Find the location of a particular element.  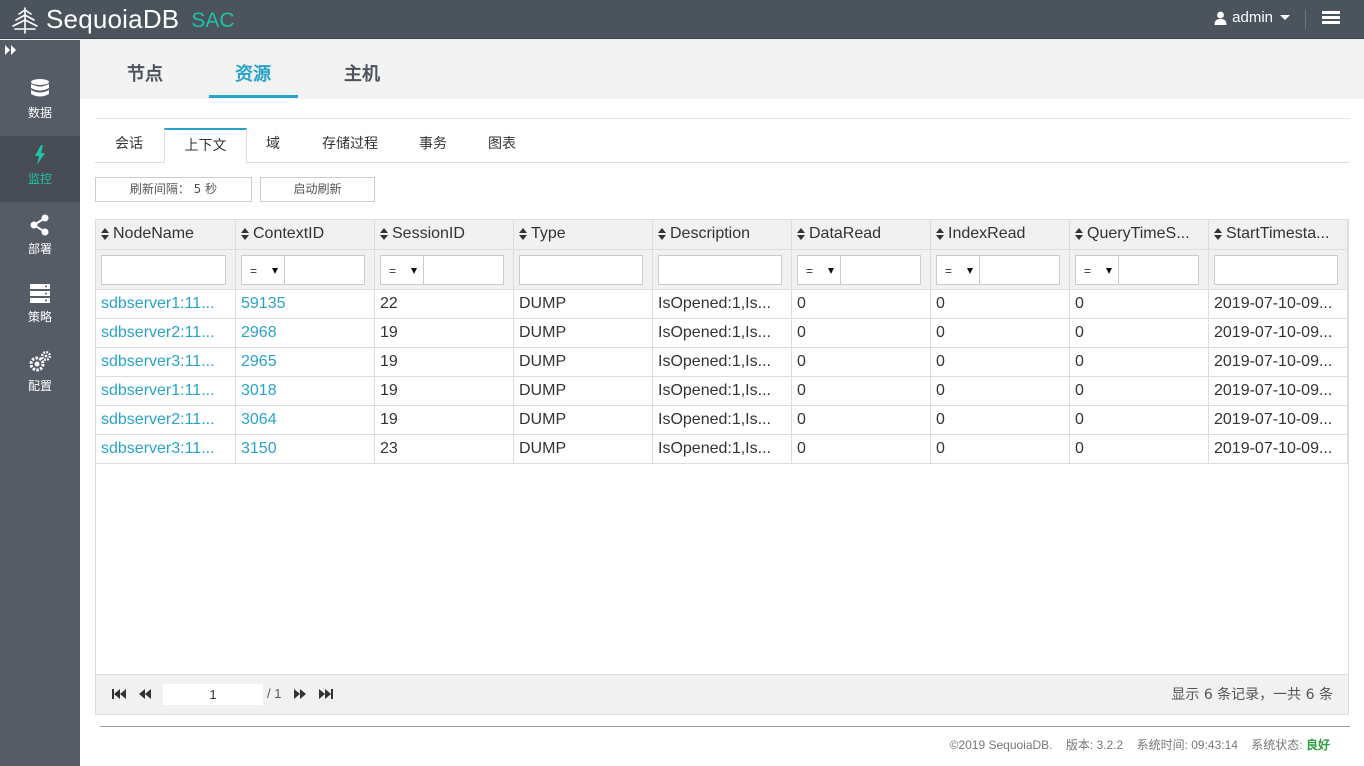

cell-contextid: 2965 is located at coordinates (305, 362).